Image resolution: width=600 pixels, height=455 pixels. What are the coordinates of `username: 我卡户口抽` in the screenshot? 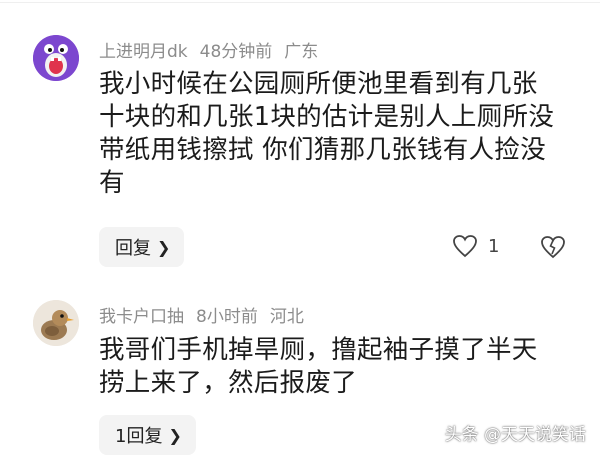 It's located at (141, 317).